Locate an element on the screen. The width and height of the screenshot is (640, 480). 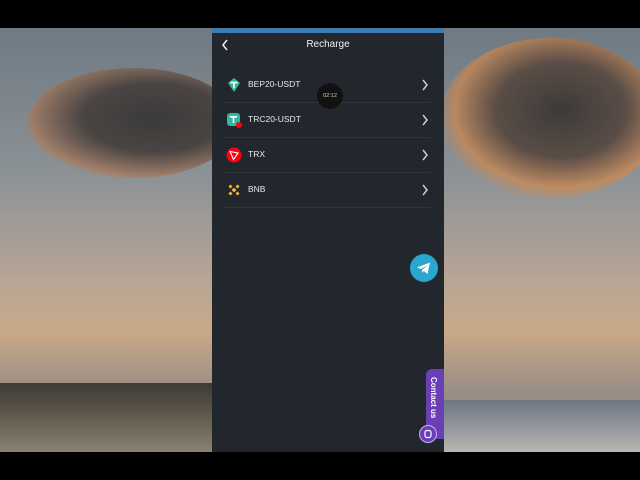
tether-trc20-icon is located at coordinates (234, 120).